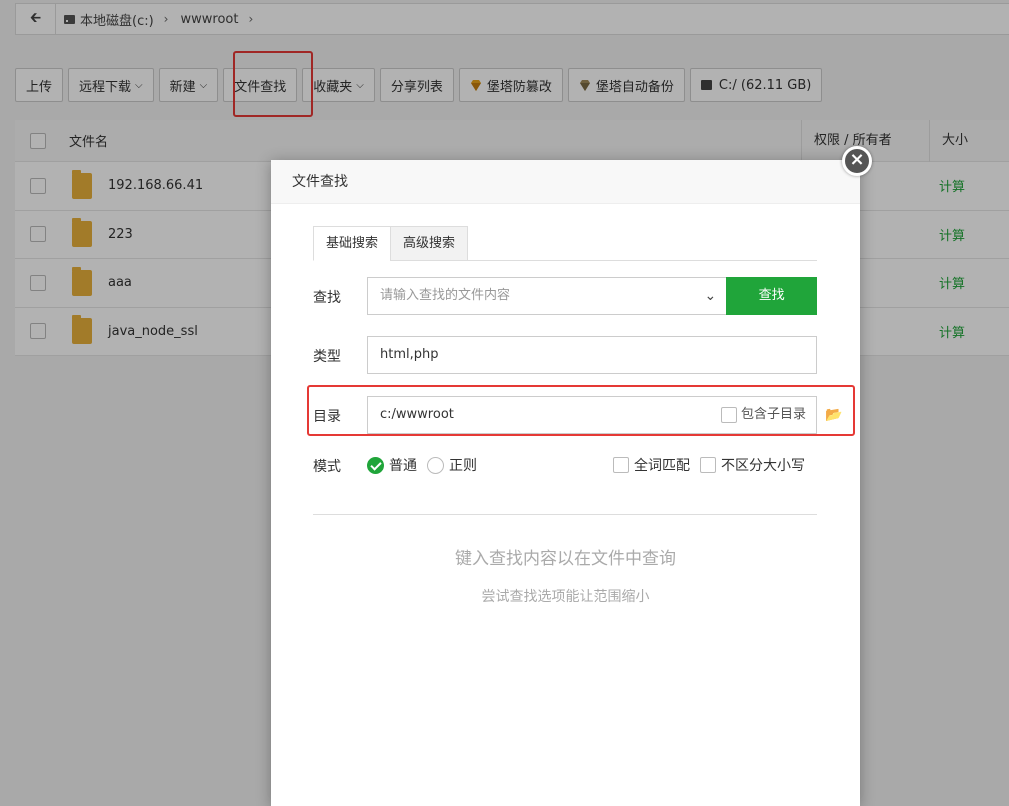 The height and width of the screenshot is (806, 1009). I want to click on tab-advanced-search: 高级搜索, so click(429, 243).